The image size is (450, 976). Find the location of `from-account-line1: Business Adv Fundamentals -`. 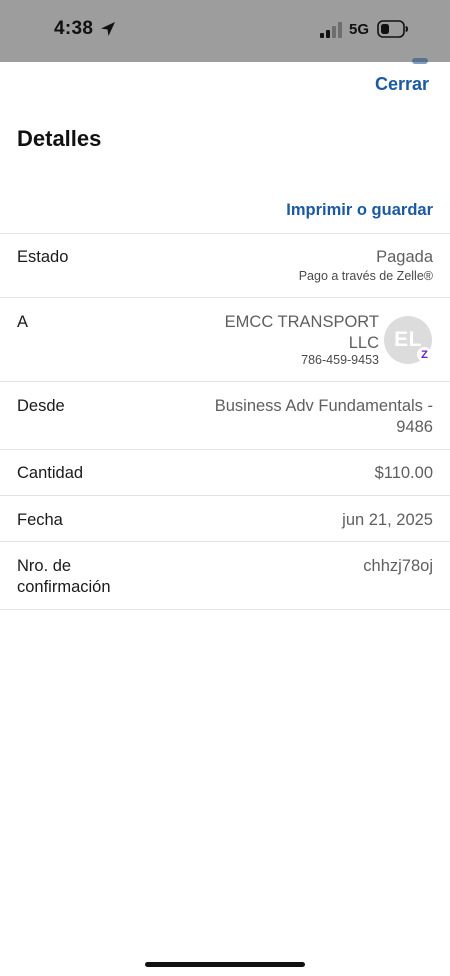

from-account-line1: Business Adv Fundamentals - is located at coordinates (323, 406).